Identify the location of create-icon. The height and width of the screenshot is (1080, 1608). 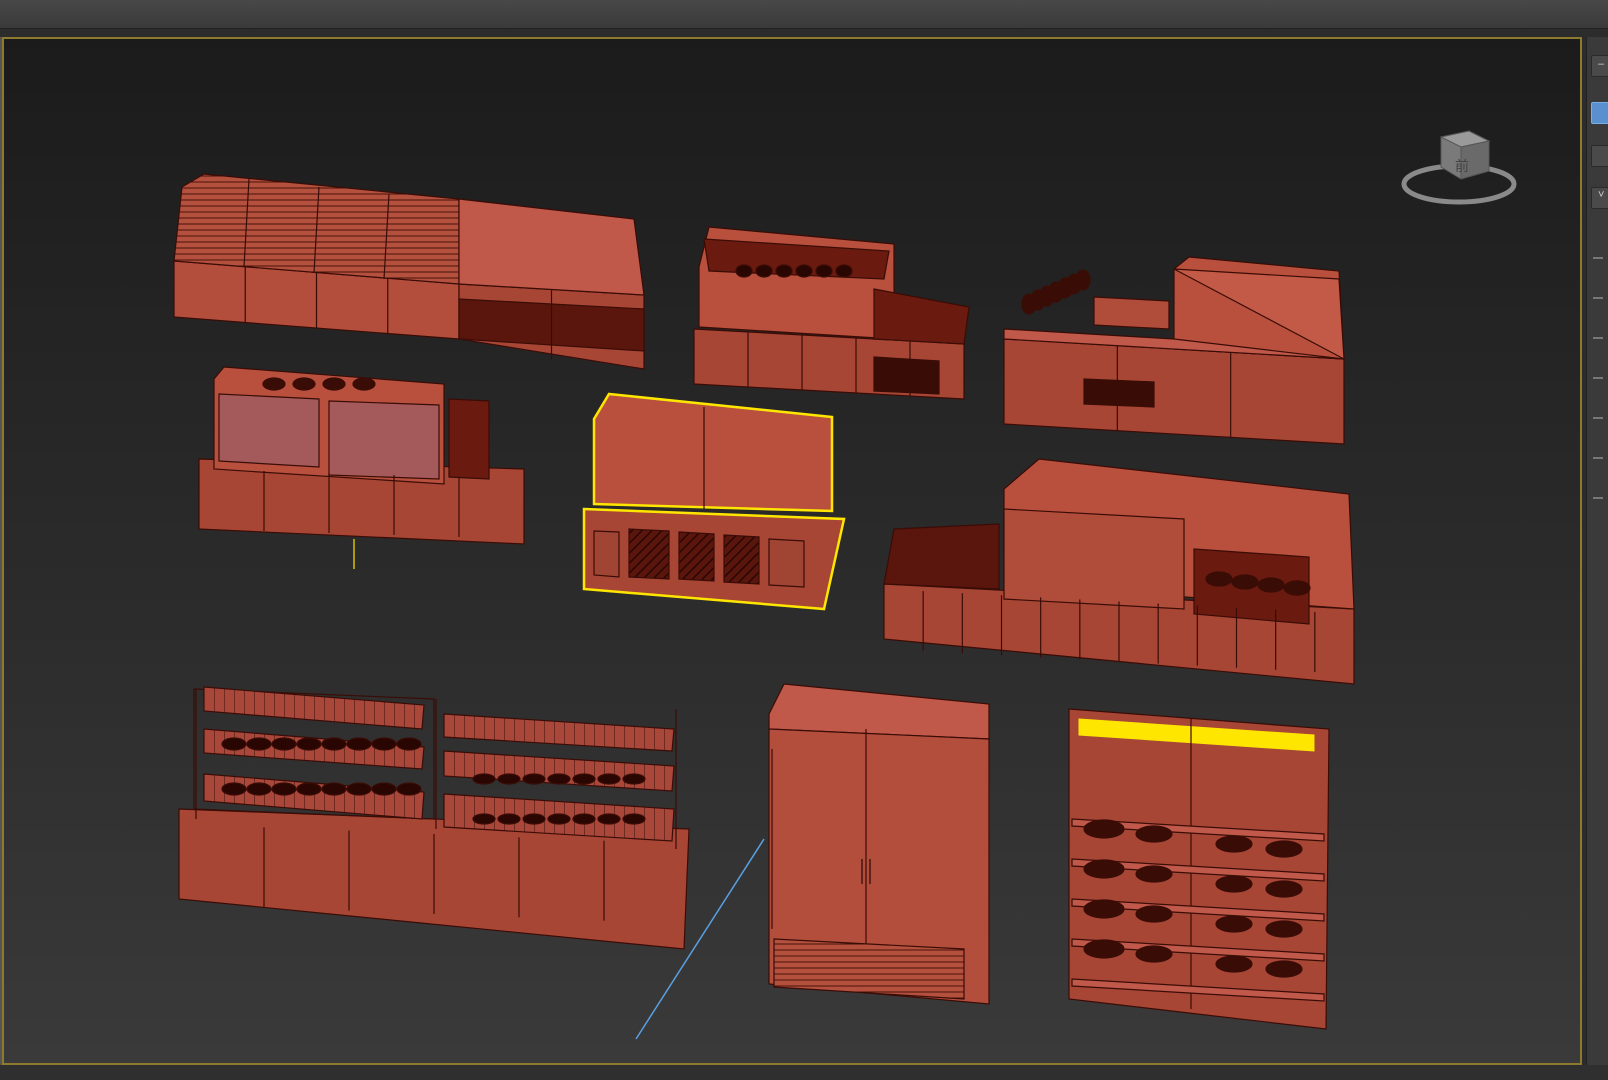
(1599, 113).